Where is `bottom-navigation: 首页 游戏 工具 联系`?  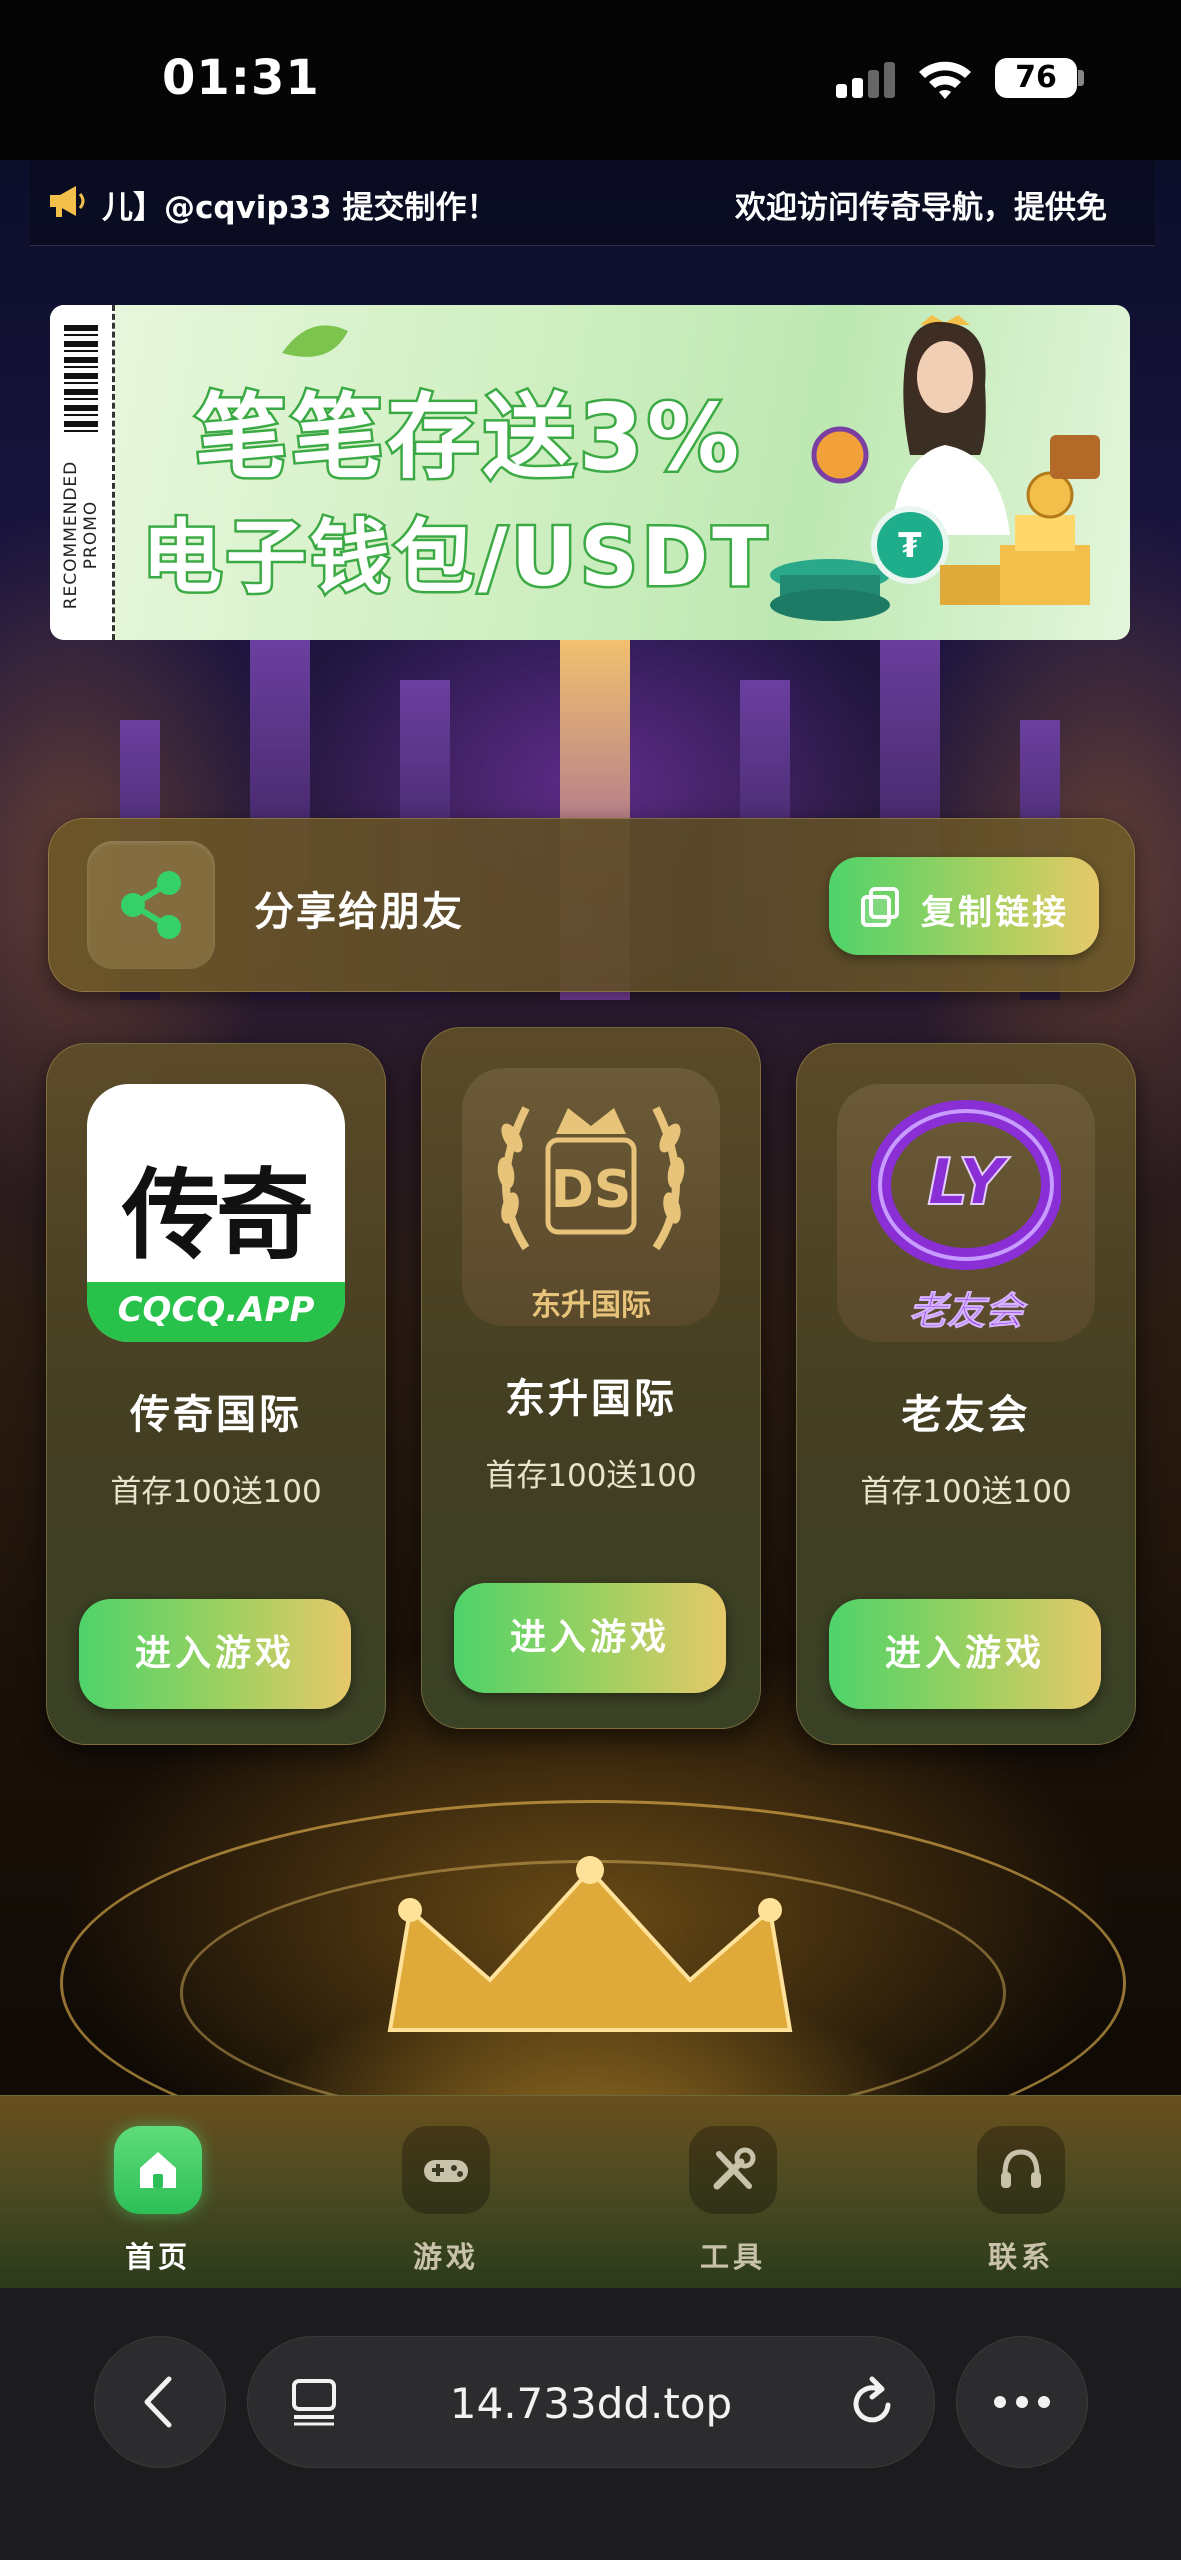 bottom-navigation: 首页 游戏 工具 联系 is located at coordinates (590, 2192).